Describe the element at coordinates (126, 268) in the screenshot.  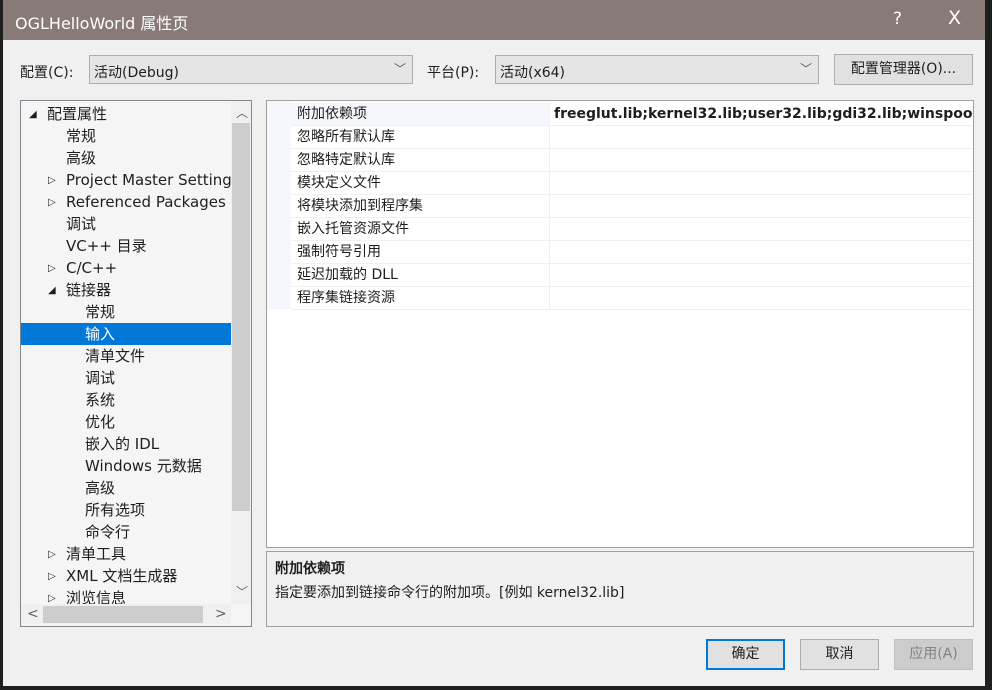
I see `tree-item: ▷ C/C++` at that location.